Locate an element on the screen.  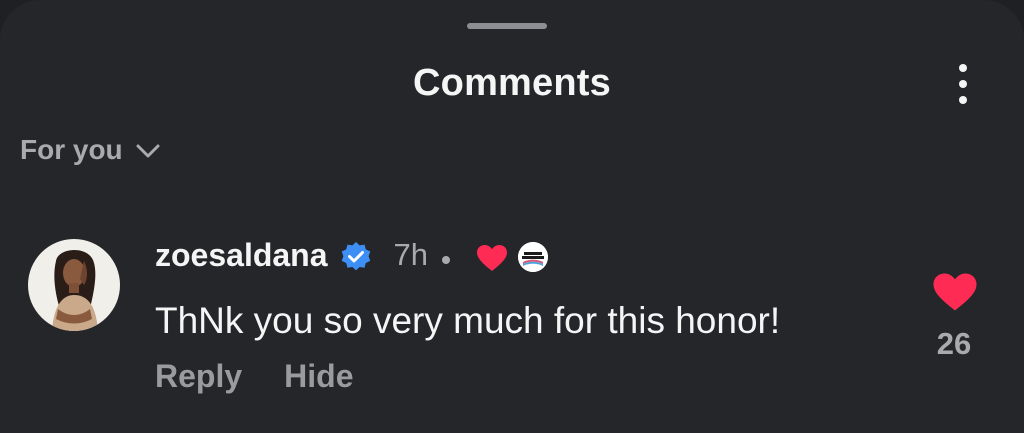
comment-text: ThNk you so very much for this honor! is located at coordinates (468, 320).